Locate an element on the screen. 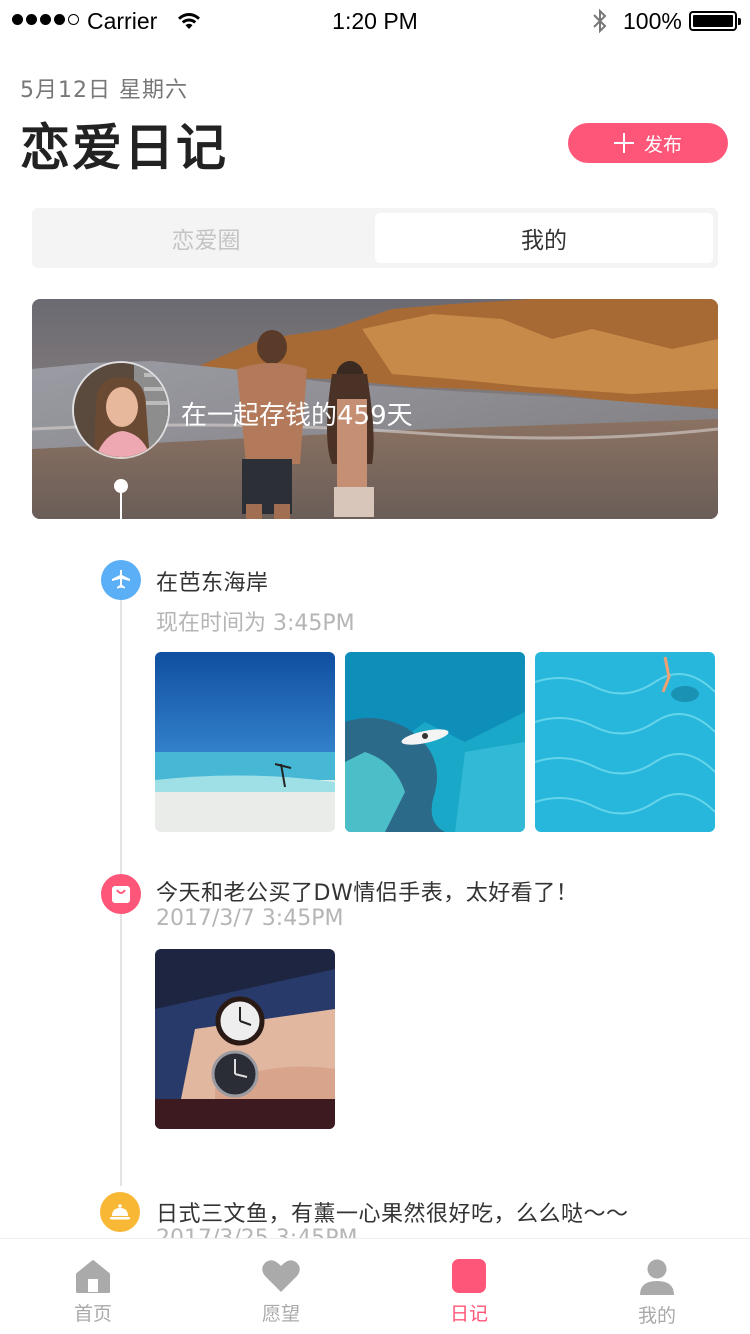 The image size is (750, 1334). entry-title: 在芭东海岸 is located at coordinates (212, 581).